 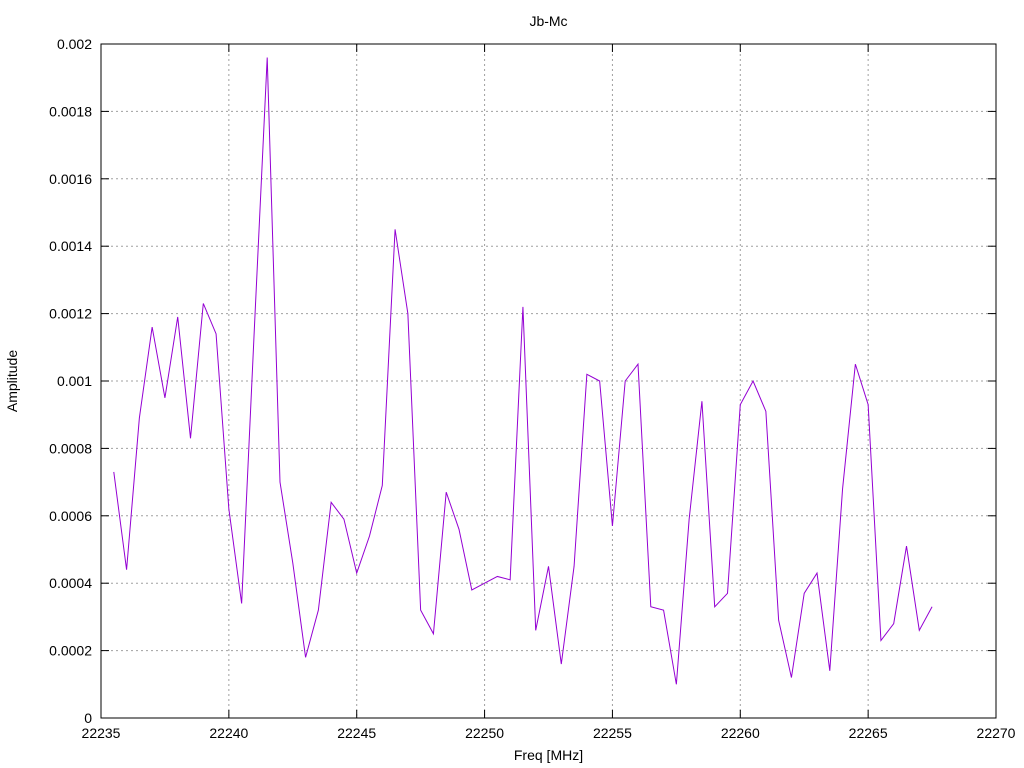 I want to click on y-tick-label: 0, so click(x=88, y=718).